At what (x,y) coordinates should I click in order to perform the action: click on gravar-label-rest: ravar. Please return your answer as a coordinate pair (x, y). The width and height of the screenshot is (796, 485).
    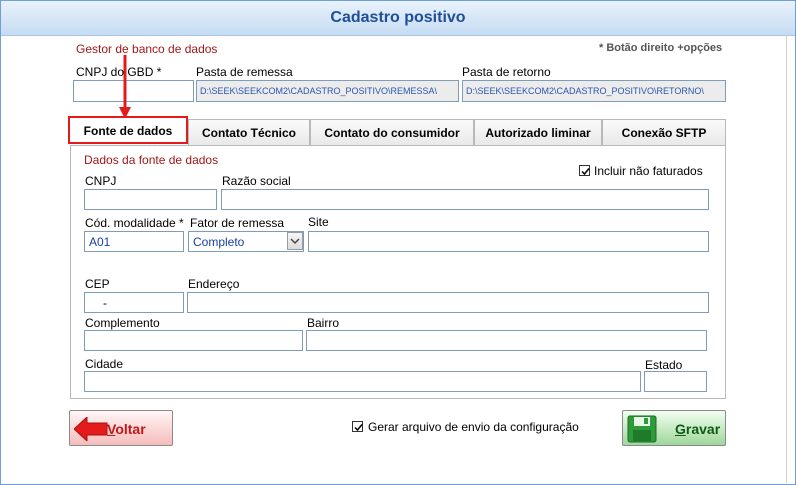
    Looking at the image, I should click on (703, 429).